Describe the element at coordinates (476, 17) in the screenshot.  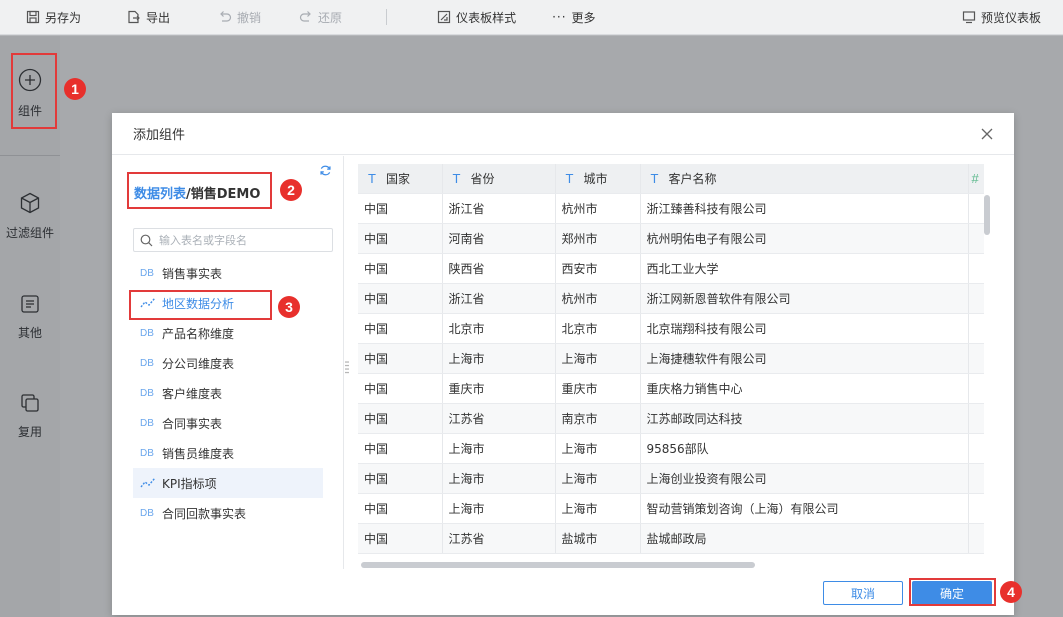
I see `dashboard-style-button: 仪表板样式` at that location.